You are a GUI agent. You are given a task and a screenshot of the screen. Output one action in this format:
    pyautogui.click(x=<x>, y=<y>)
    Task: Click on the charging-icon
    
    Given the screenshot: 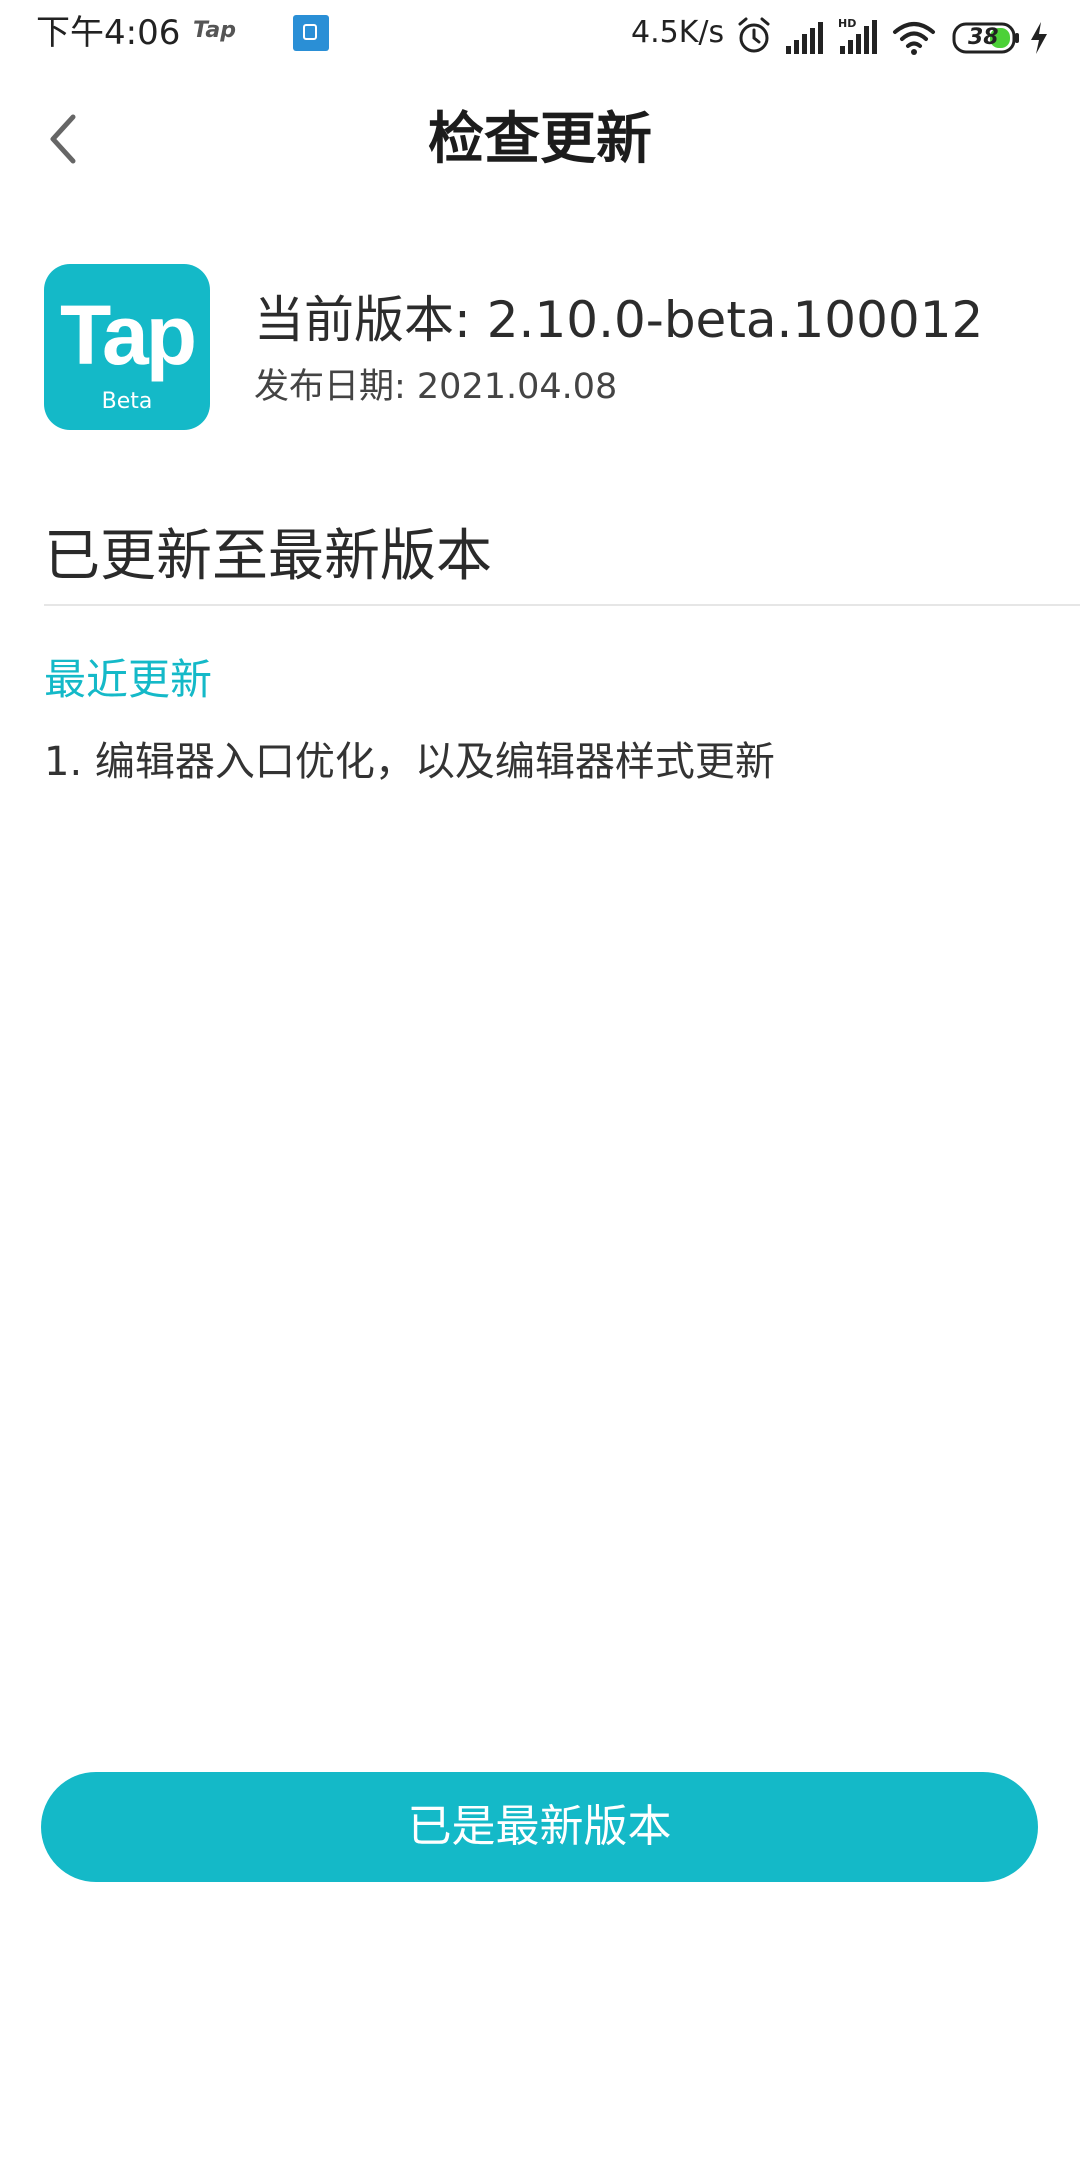 What is the action you would take?
    pyautogui.click(x=1039, y=38)
    